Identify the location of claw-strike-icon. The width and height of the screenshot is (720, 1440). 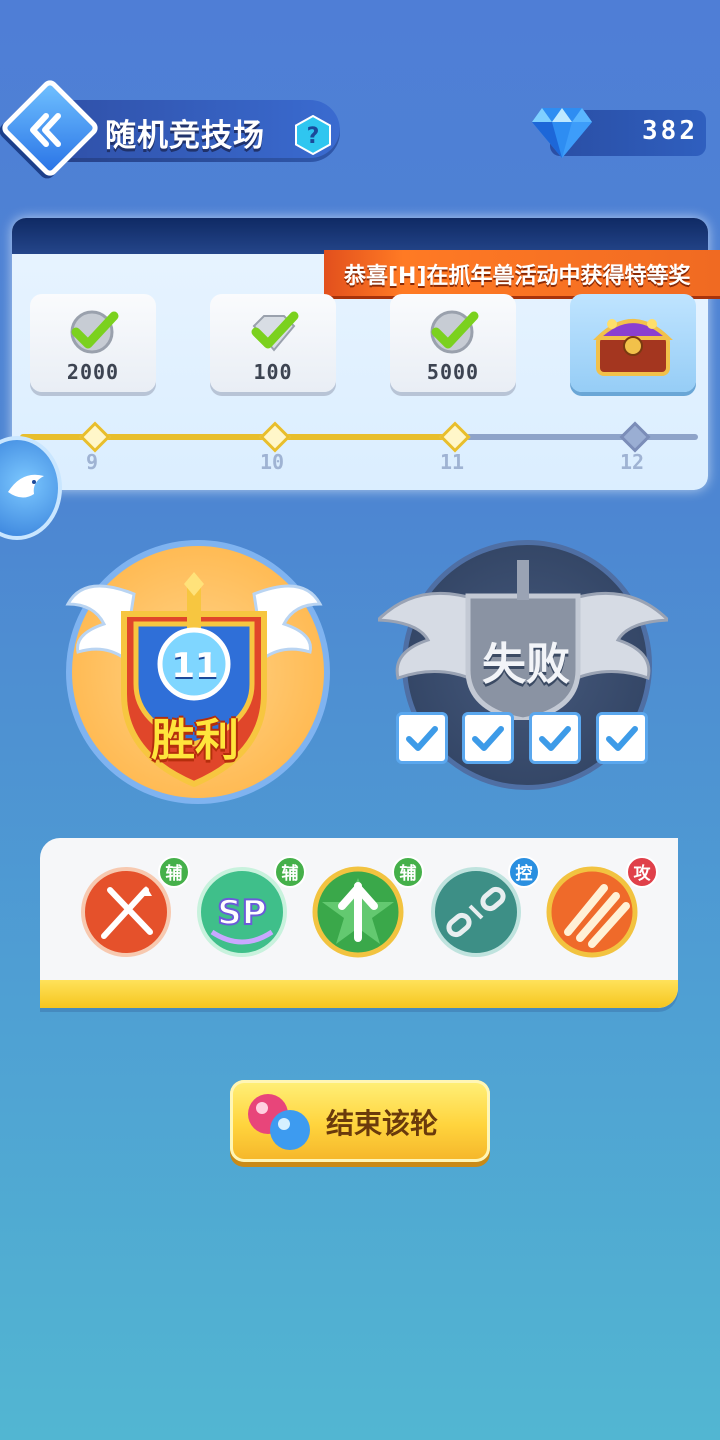
(592, 912).